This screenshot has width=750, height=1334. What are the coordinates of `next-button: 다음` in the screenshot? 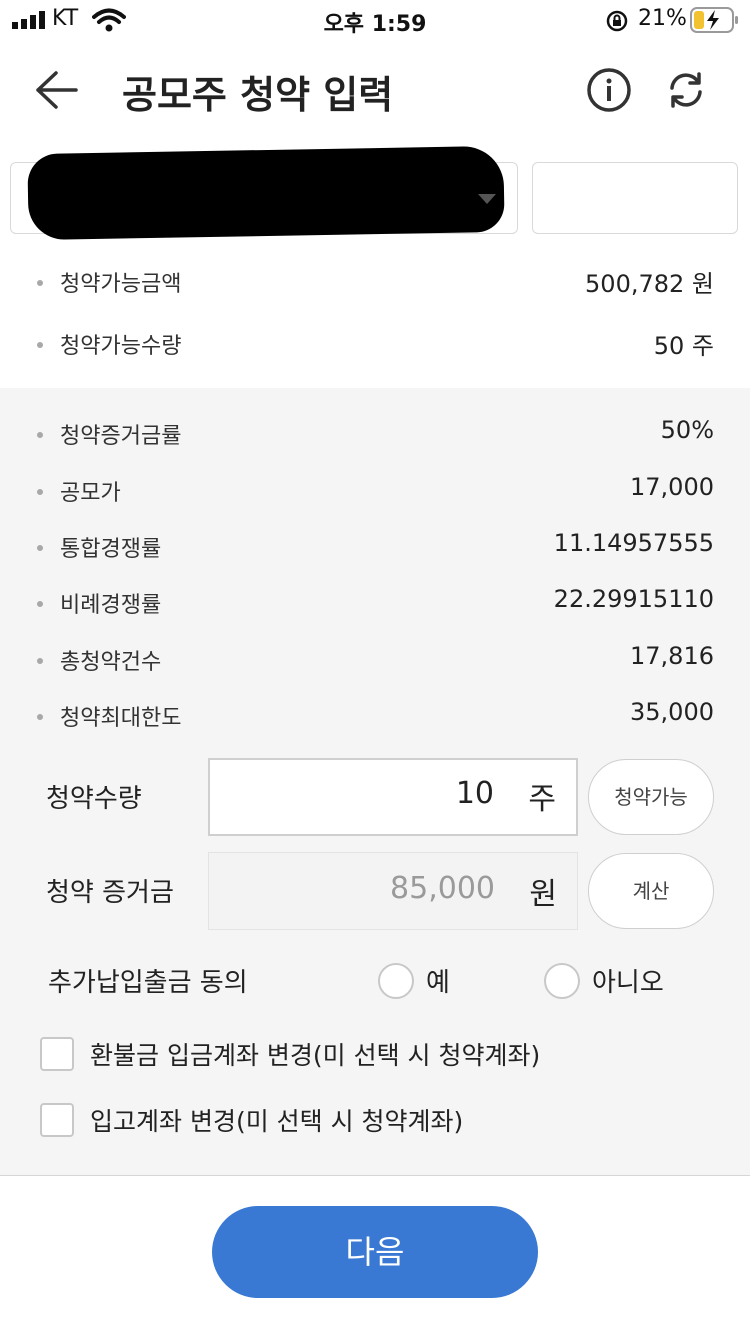 It's located at (375, 1252).